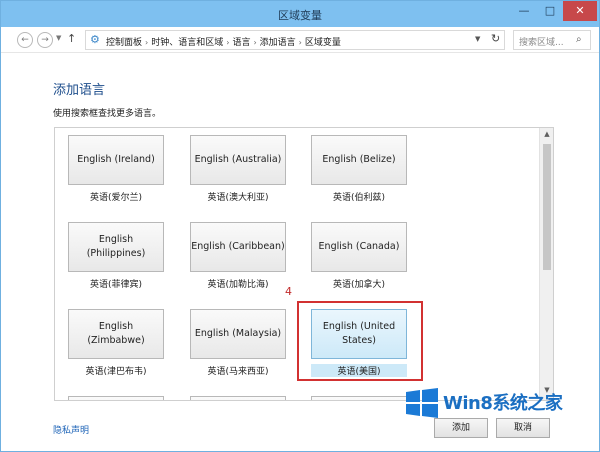  I want to click on privacy-statement-link: 隐私声明, so click(71, 429).